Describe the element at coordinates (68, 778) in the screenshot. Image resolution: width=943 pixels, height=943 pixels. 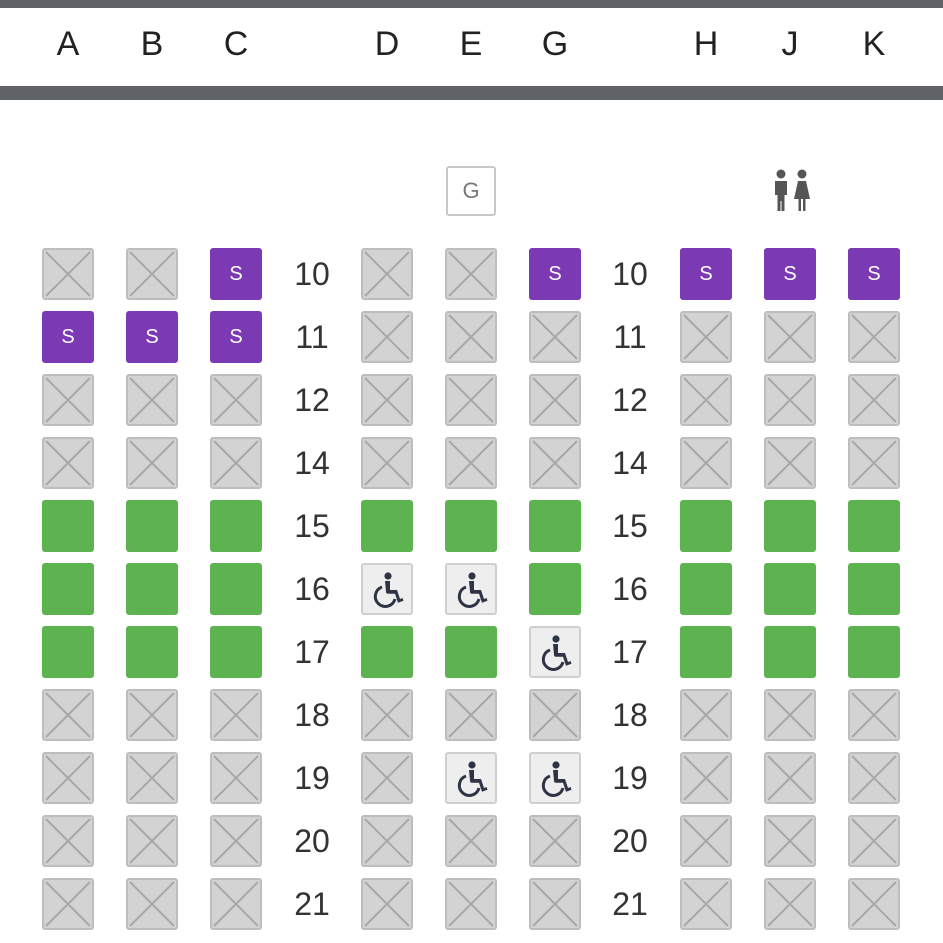
I see `seat-19A` at that location.